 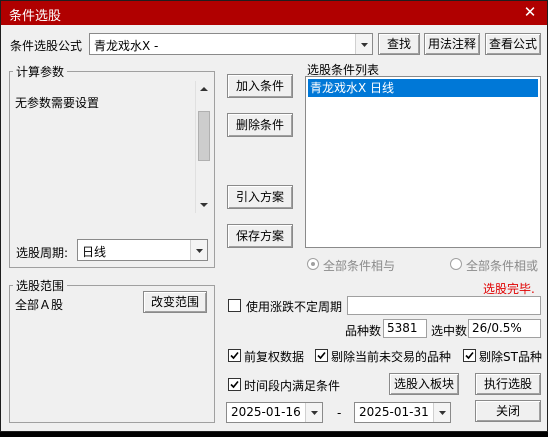 I want to click on uncertain-period-checkbox, so click(x=234, y=305).